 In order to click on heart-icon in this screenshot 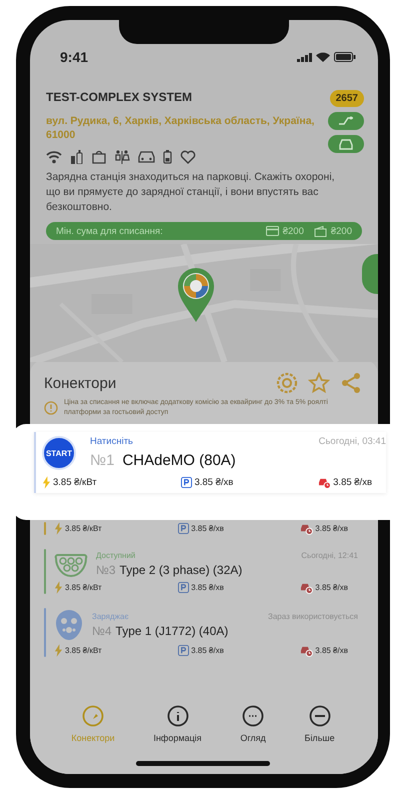, I will do `click(188, 157)`.